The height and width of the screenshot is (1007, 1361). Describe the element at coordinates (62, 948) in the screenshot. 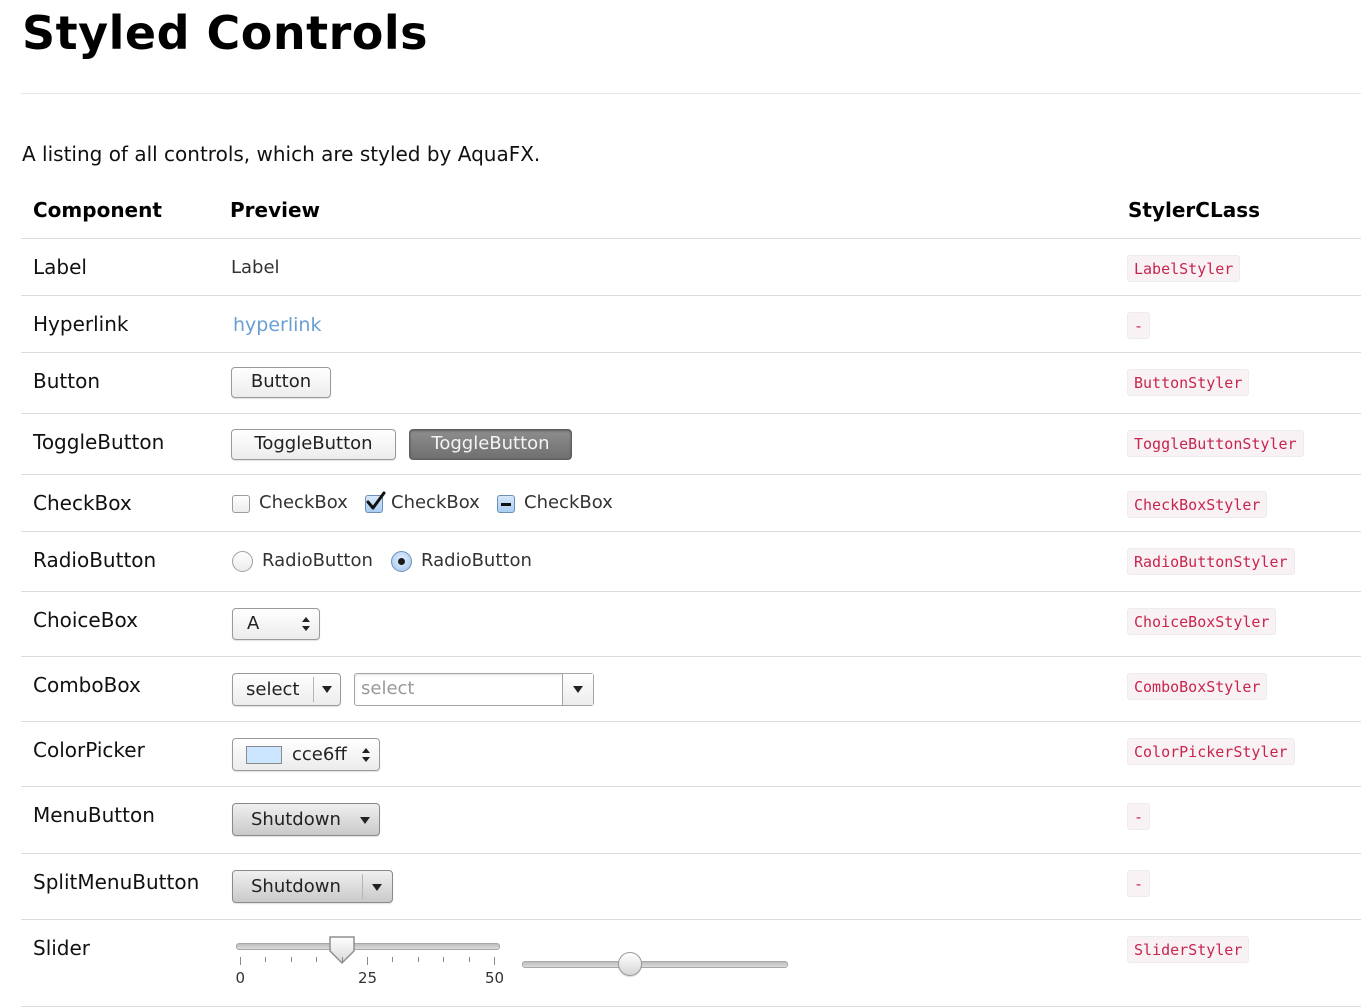

I see `component-name: Slider` at that location.